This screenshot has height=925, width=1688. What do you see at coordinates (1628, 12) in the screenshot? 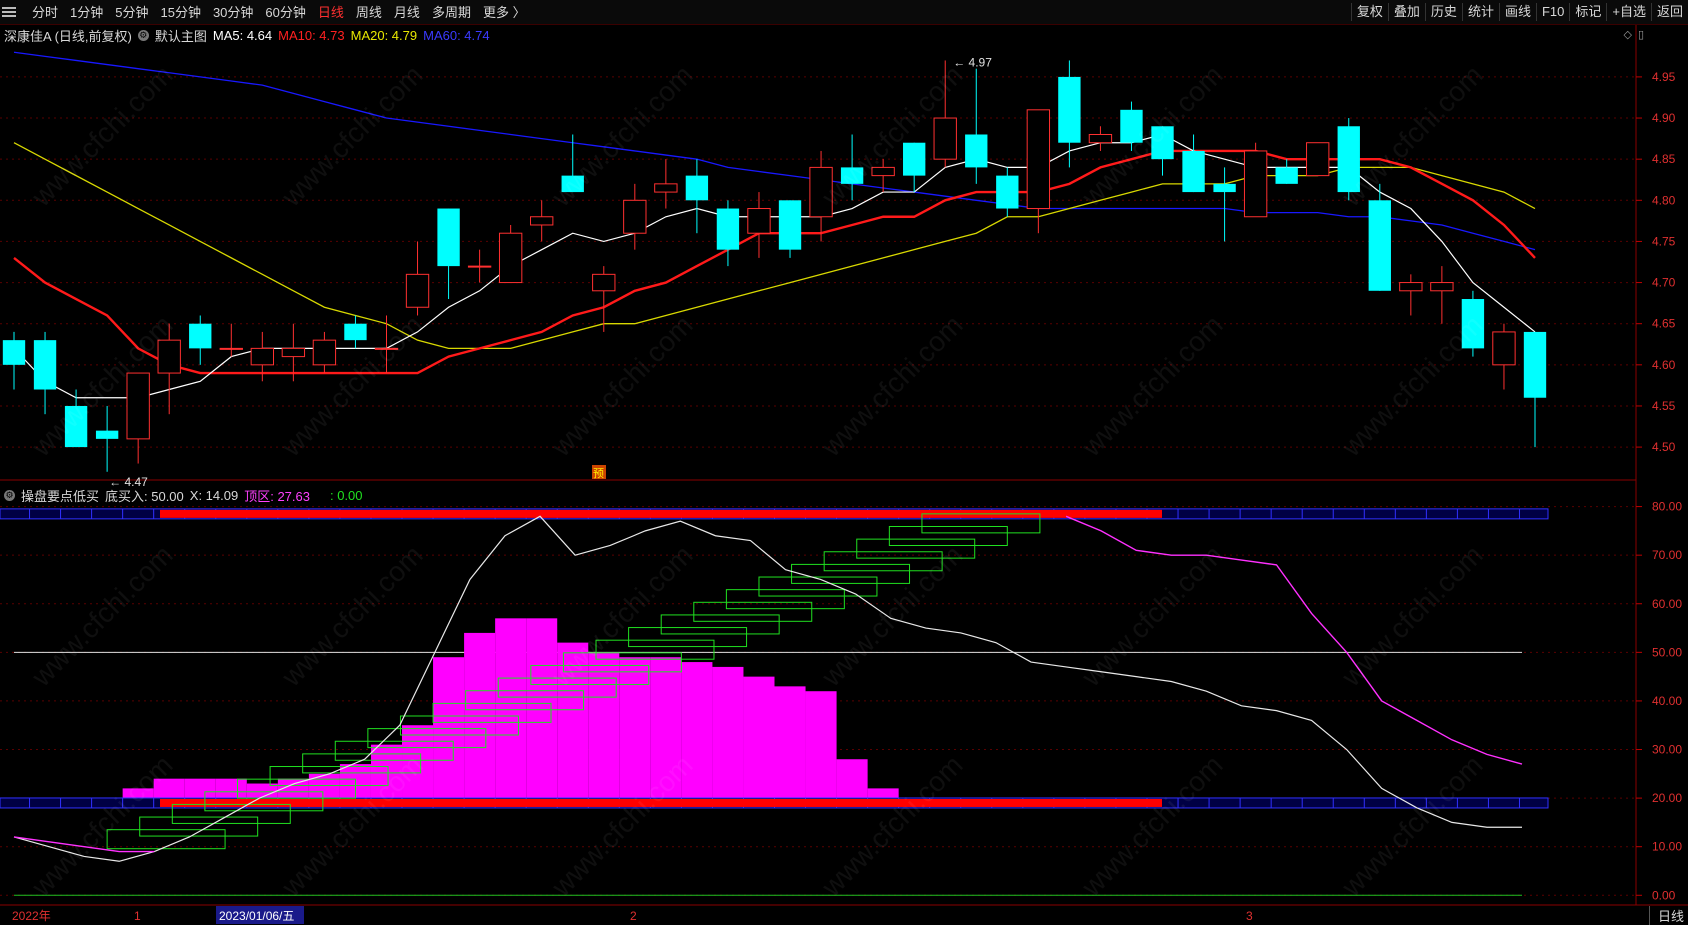
I see `tool-button-7: +自选` at bounding box center [1628, 12].